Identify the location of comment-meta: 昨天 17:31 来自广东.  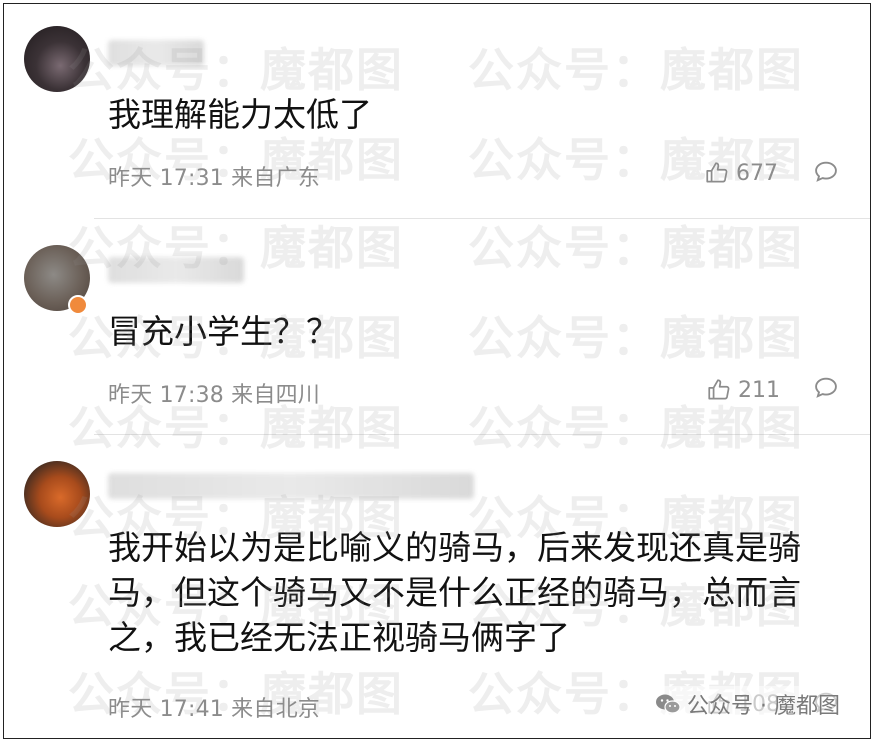
(214, 178).